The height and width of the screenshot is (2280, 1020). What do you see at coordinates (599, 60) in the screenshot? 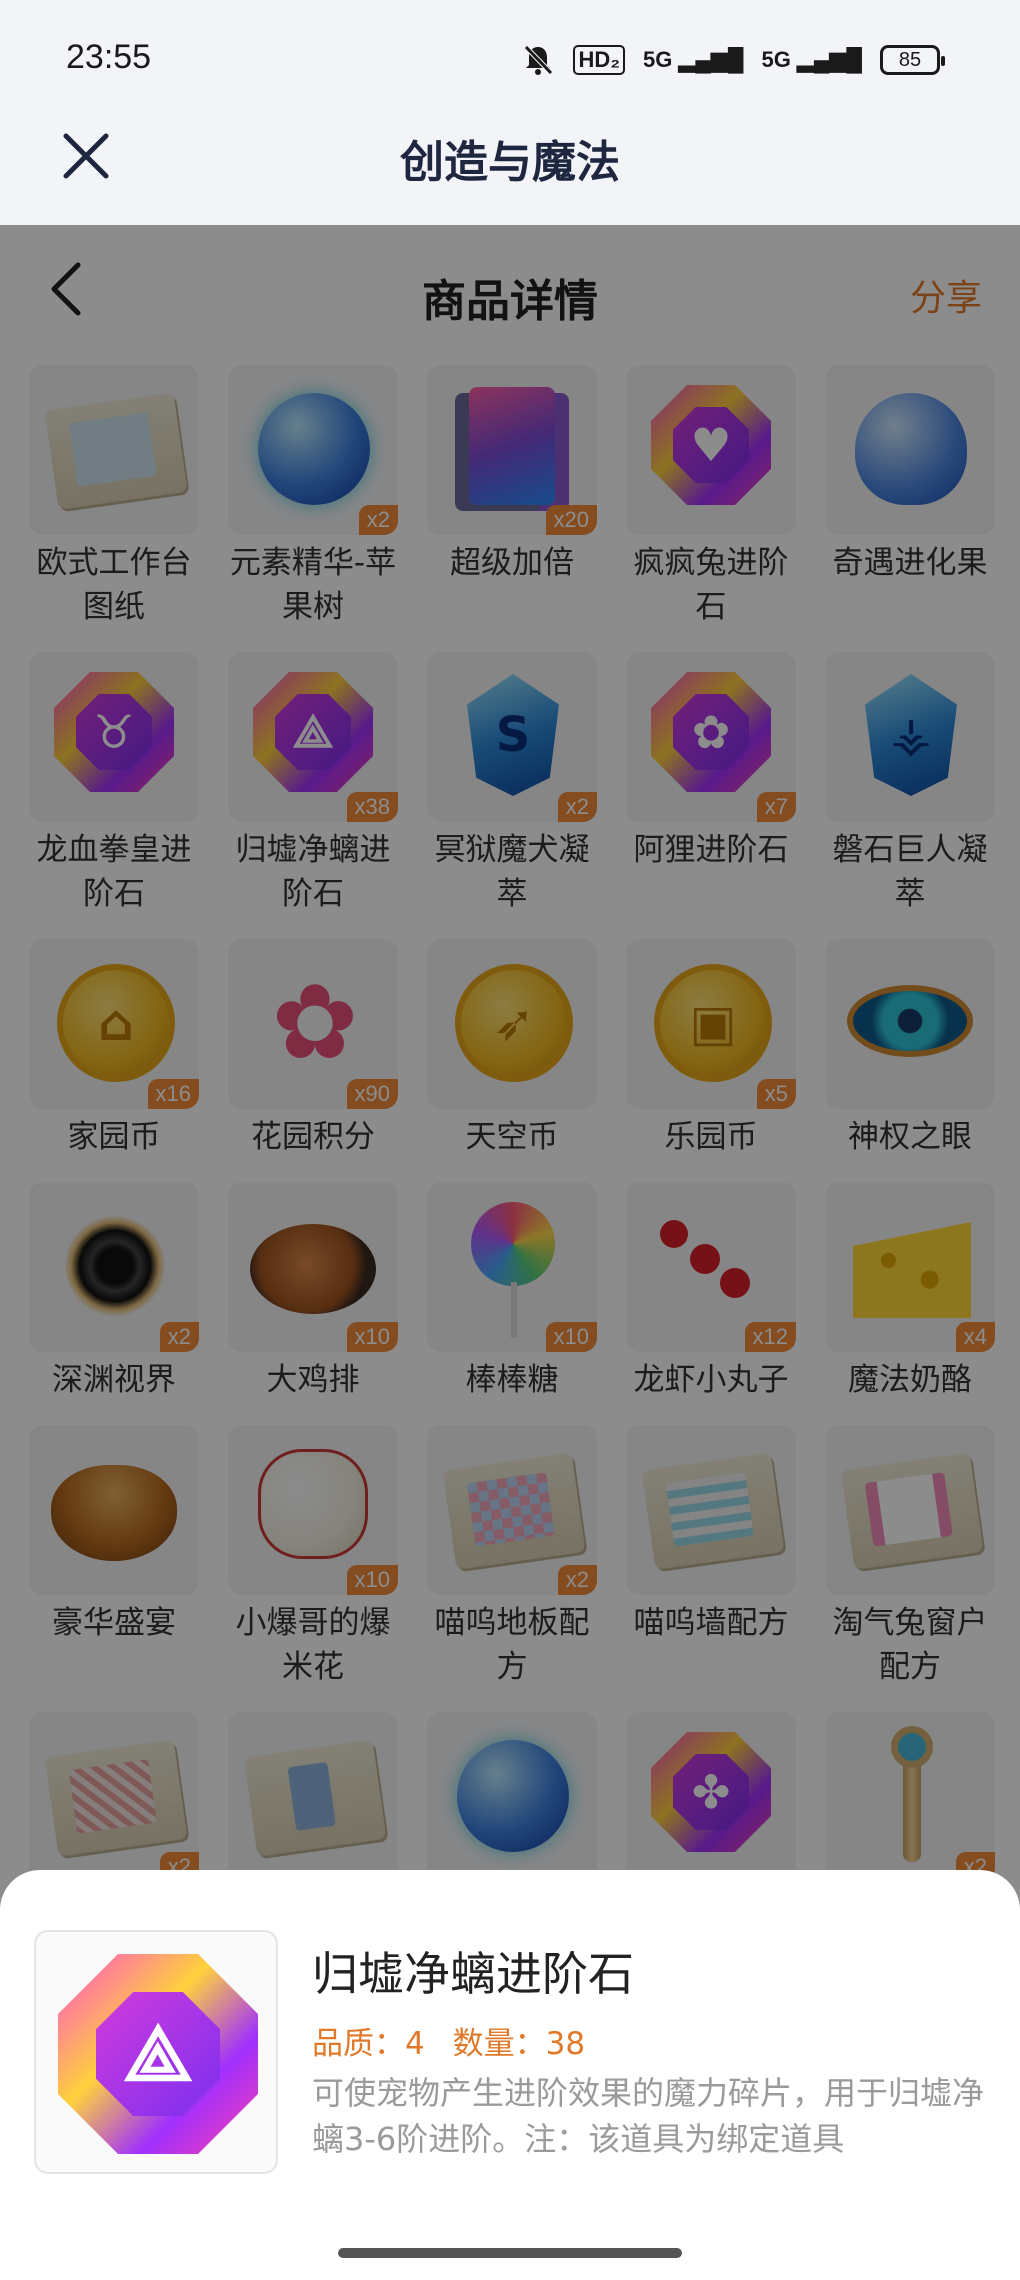
I see `hd-icon: HD₂` at bounding box center [599, 60].